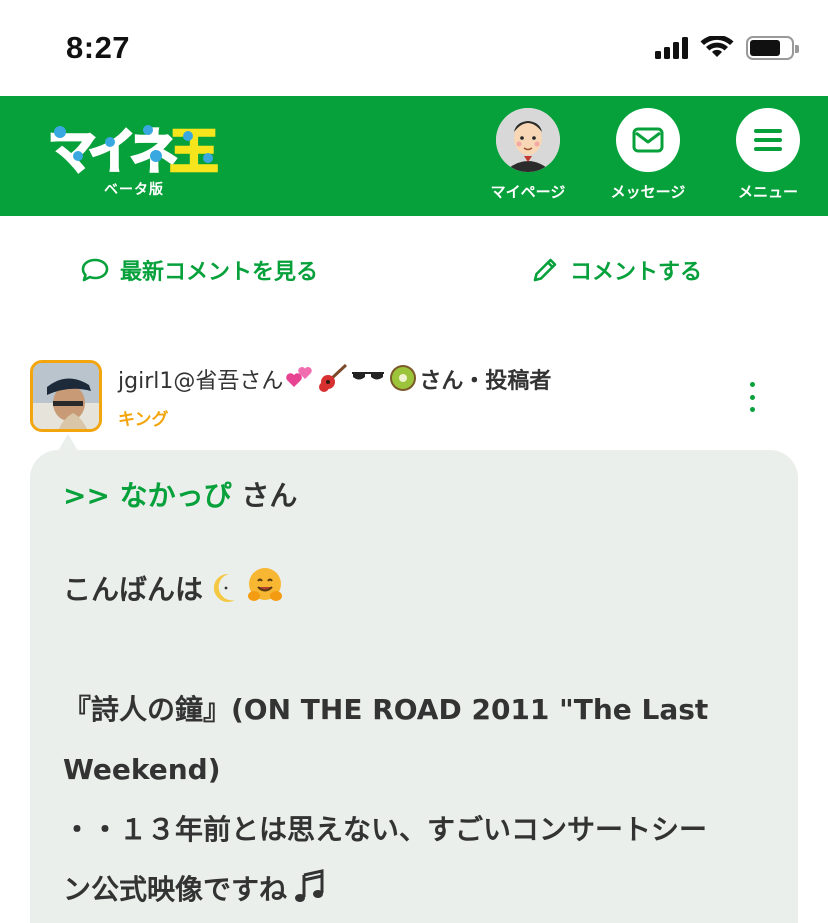  What do you see at coordinates (768, 140) in the screenshot?
I see `menu-icon` at bounding box center [768, 140].